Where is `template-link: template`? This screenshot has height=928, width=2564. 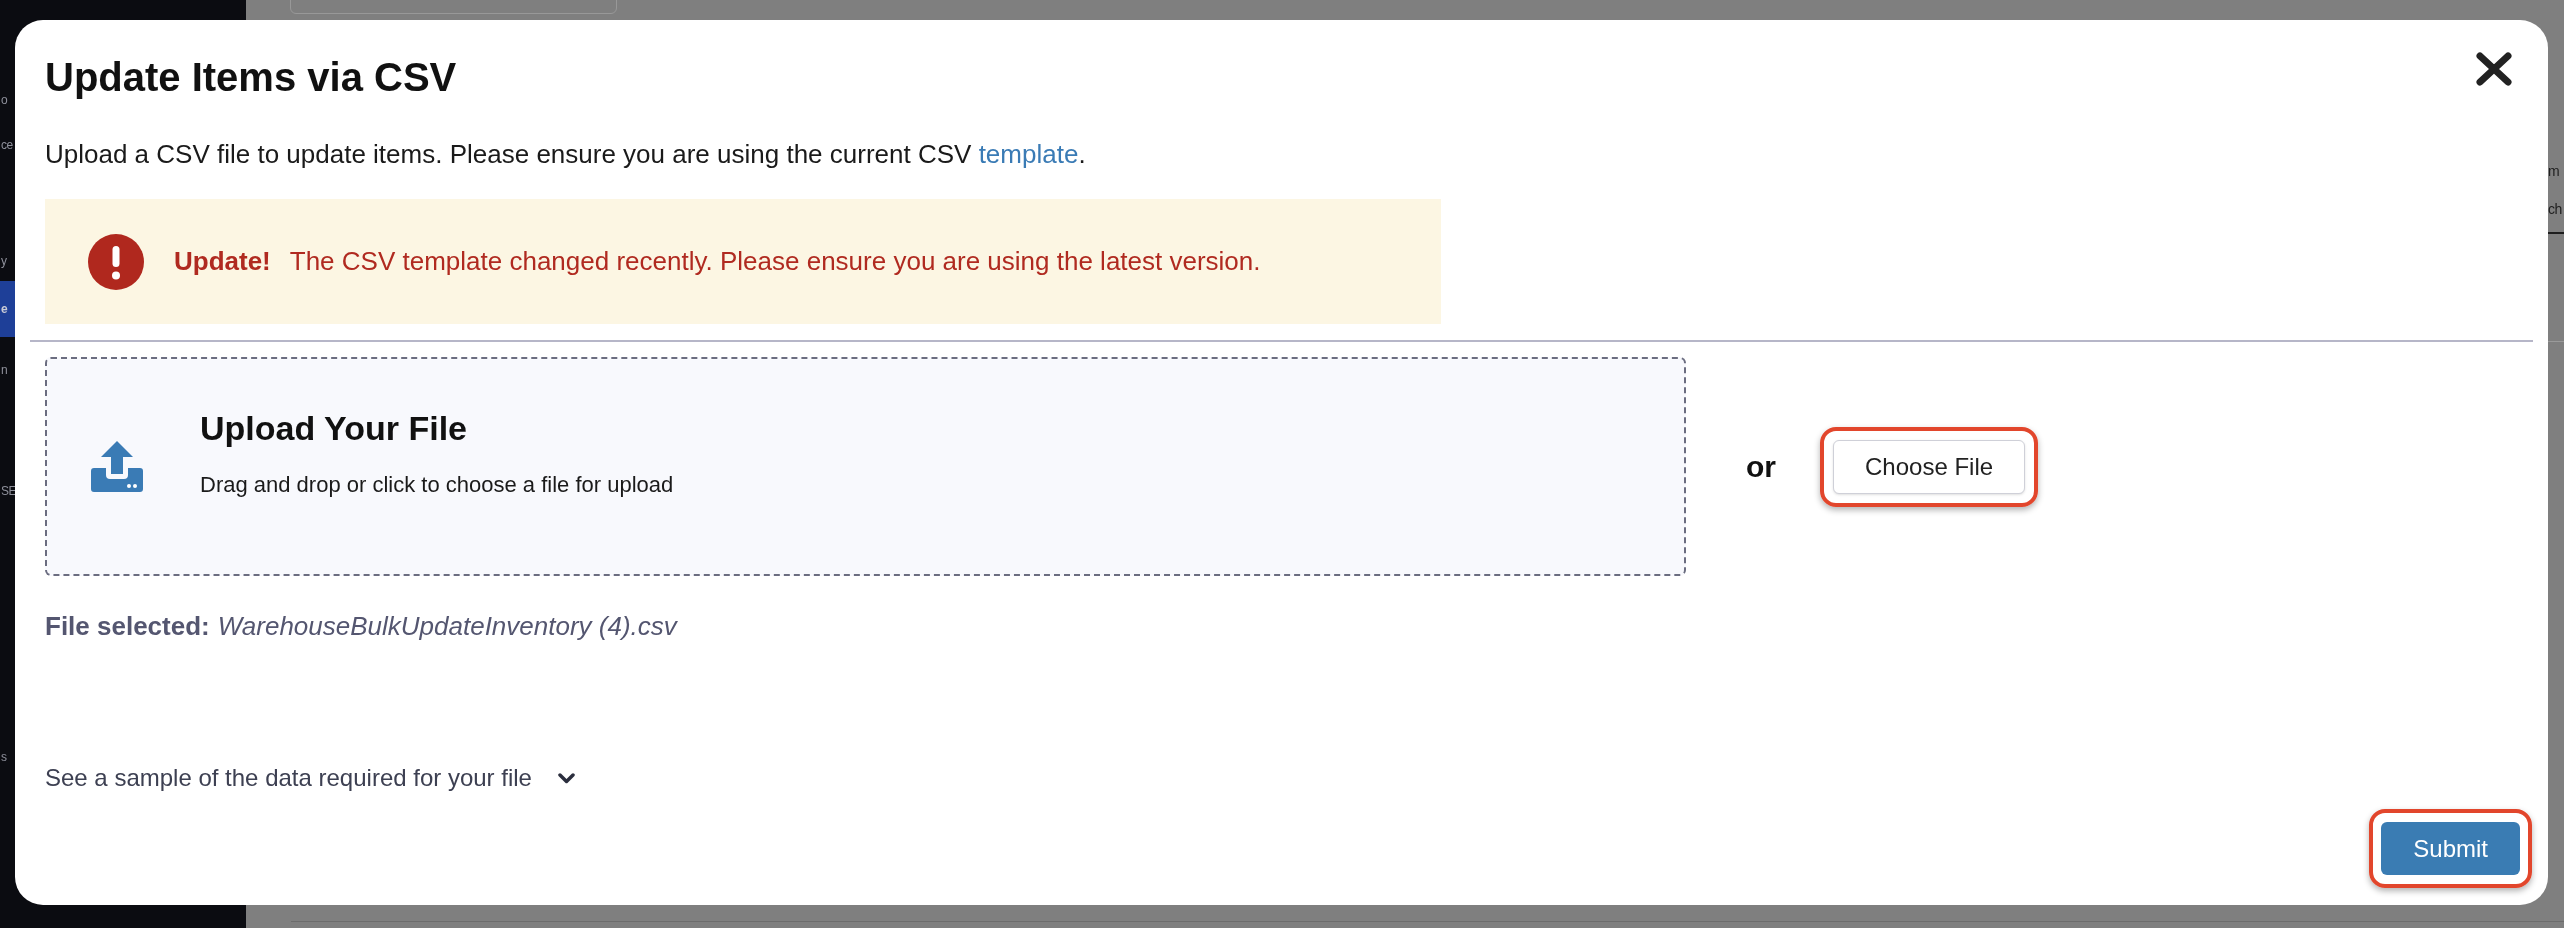 template-link: template is located at coordinates (1028, 154).